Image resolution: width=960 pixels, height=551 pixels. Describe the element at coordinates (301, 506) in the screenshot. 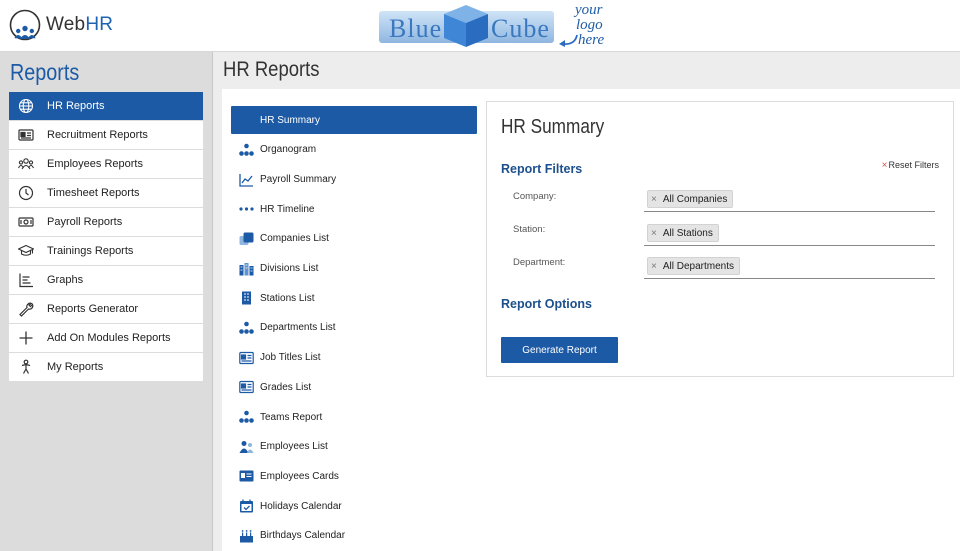

I see `report-item-label: Holidays Calendar` at that location.